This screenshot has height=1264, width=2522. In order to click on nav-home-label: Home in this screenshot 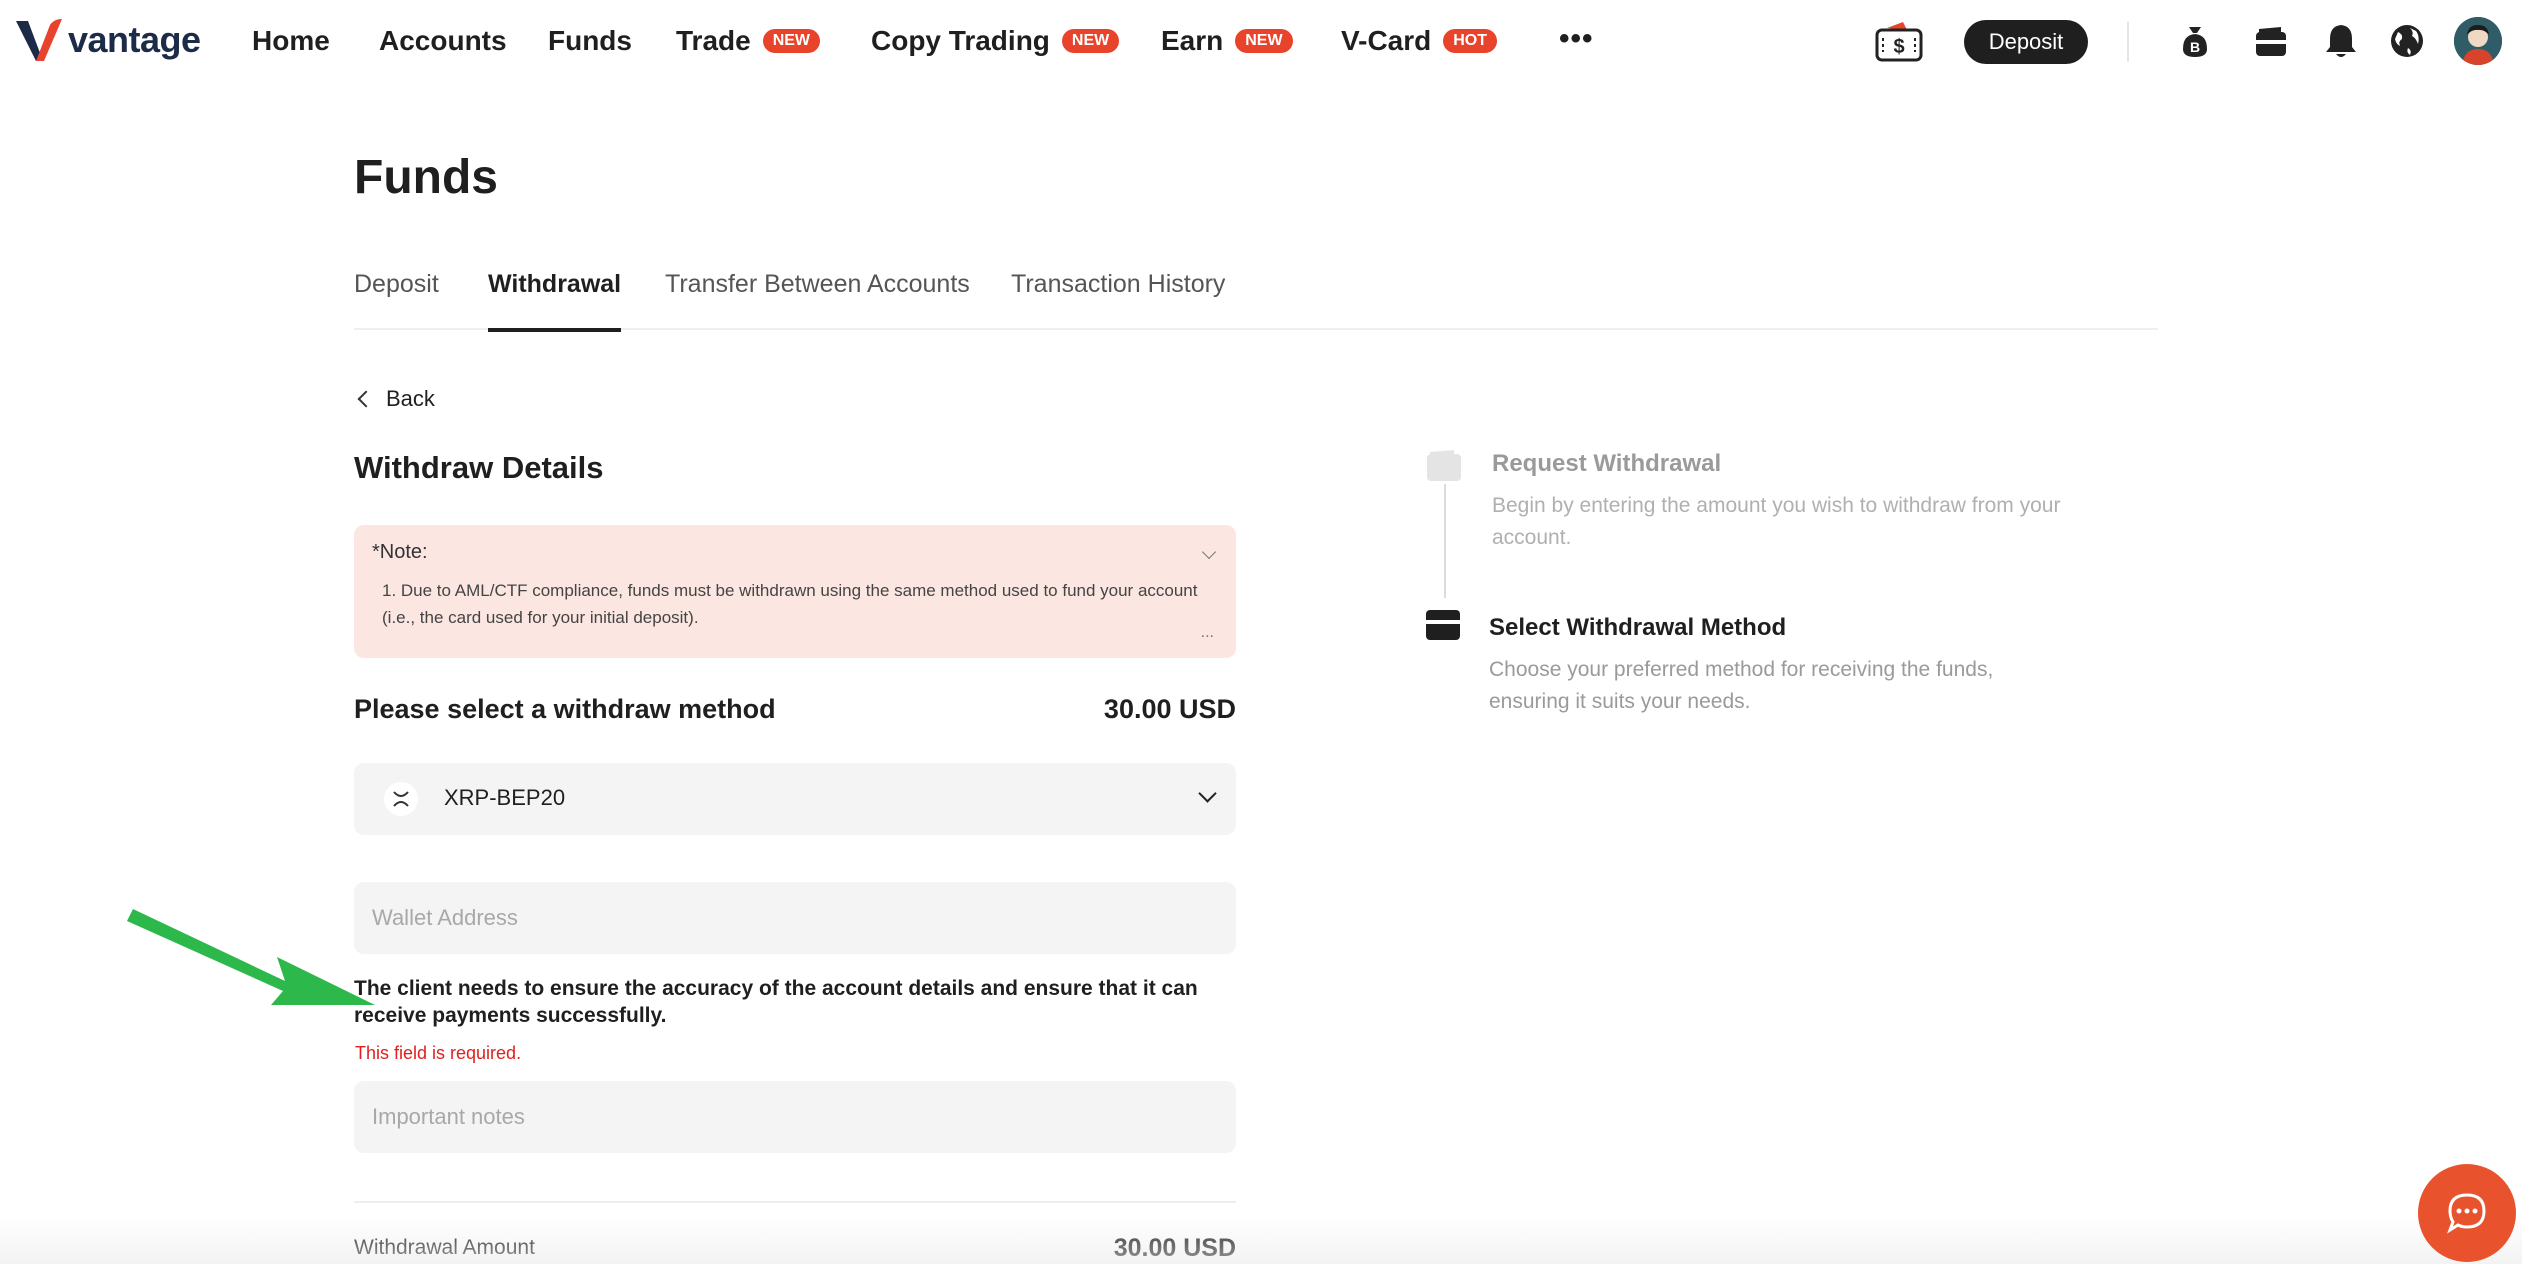, I will do `click(291, 40)`.